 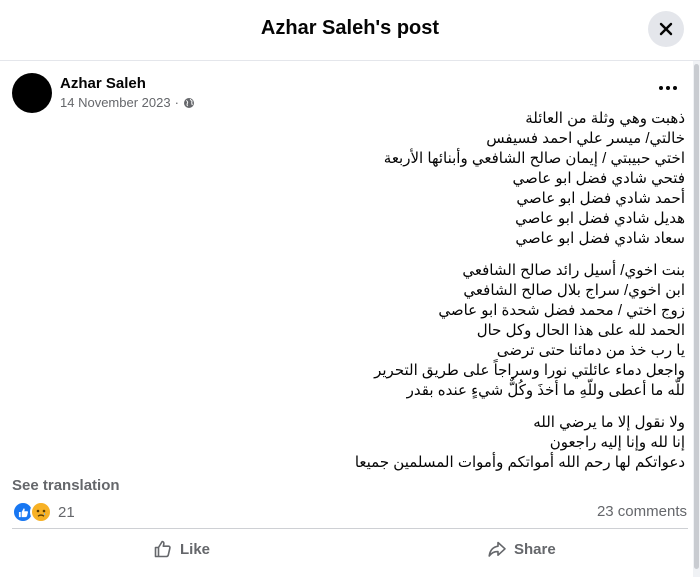 I want to click on post-line: أحمد شادي فضل ابو عاصي, so click(x=600, y=198).